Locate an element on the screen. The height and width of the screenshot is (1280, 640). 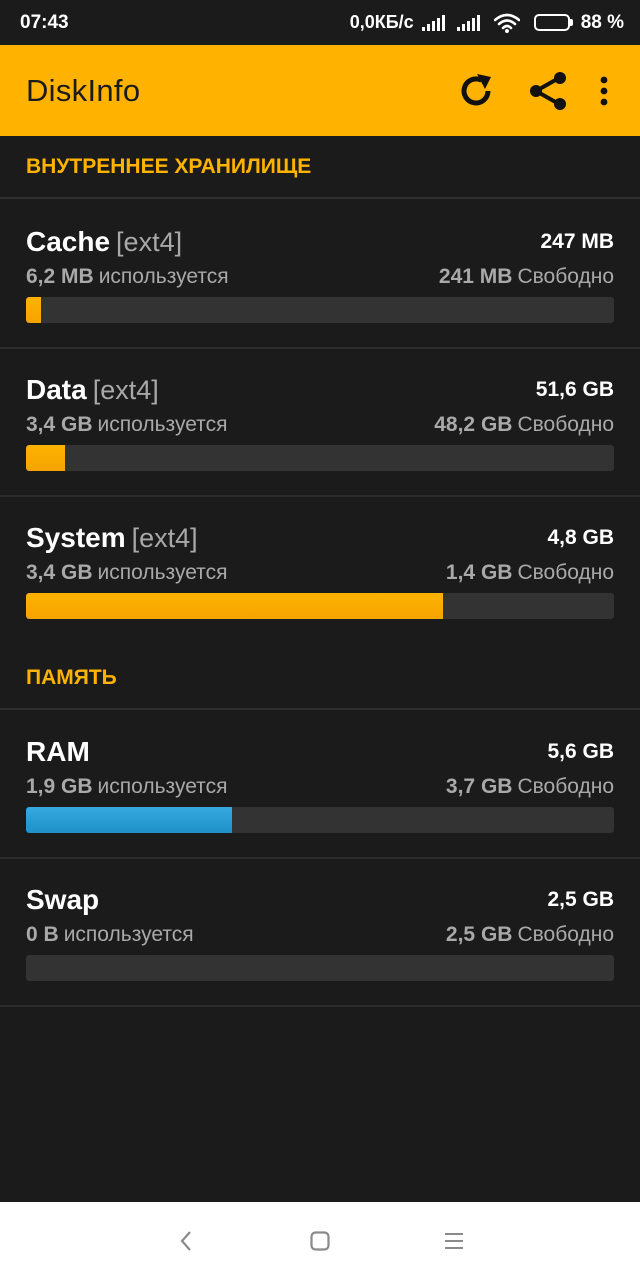
recents-icon is located at coordinates (454, 1241).